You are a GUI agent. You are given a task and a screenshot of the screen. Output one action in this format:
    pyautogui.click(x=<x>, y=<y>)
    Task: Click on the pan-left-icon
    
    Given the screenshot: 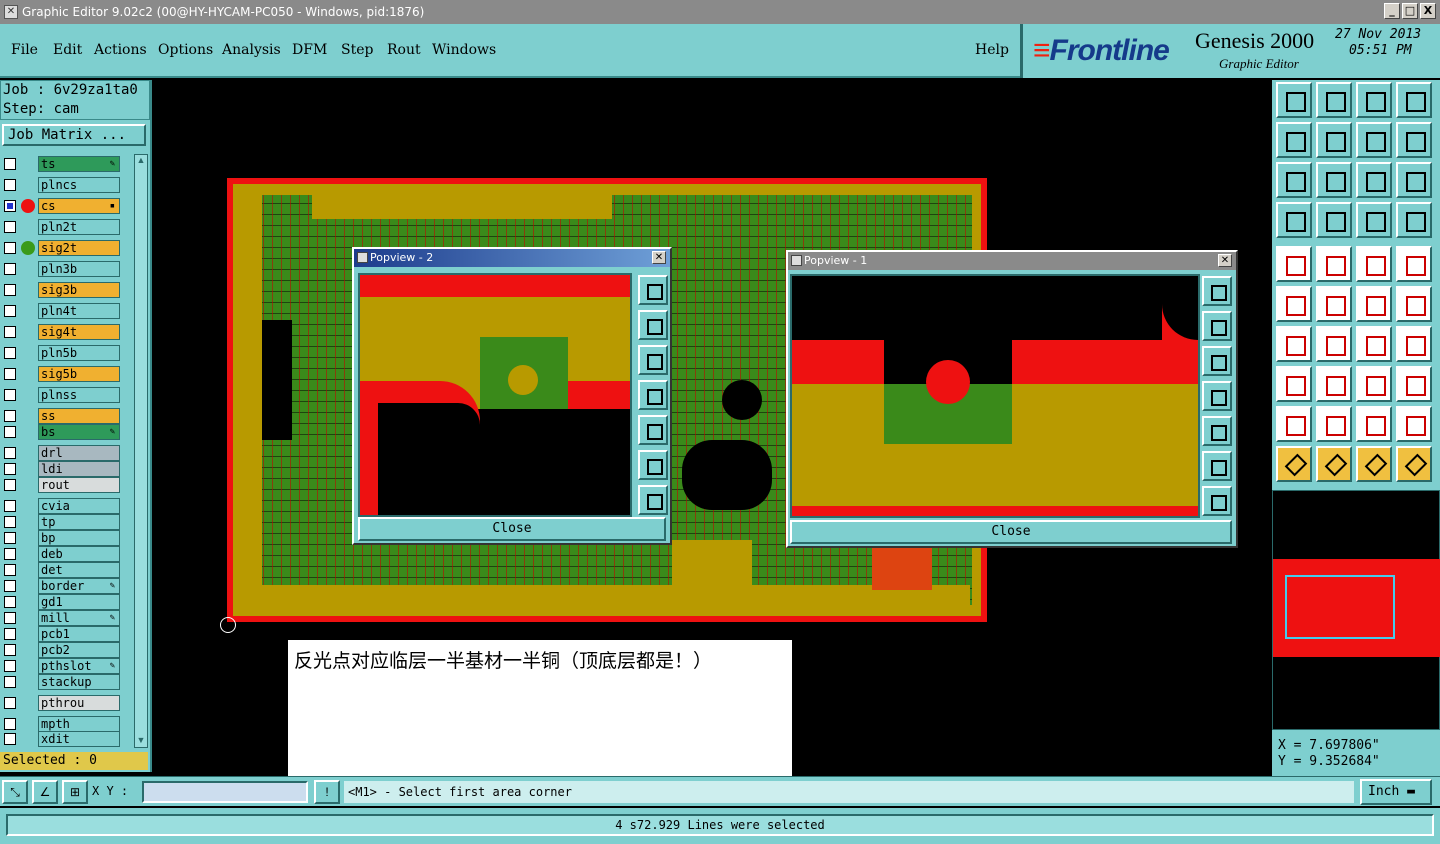 What is the action you would take?
    pyautogui.click(x=1294, y=140)
    